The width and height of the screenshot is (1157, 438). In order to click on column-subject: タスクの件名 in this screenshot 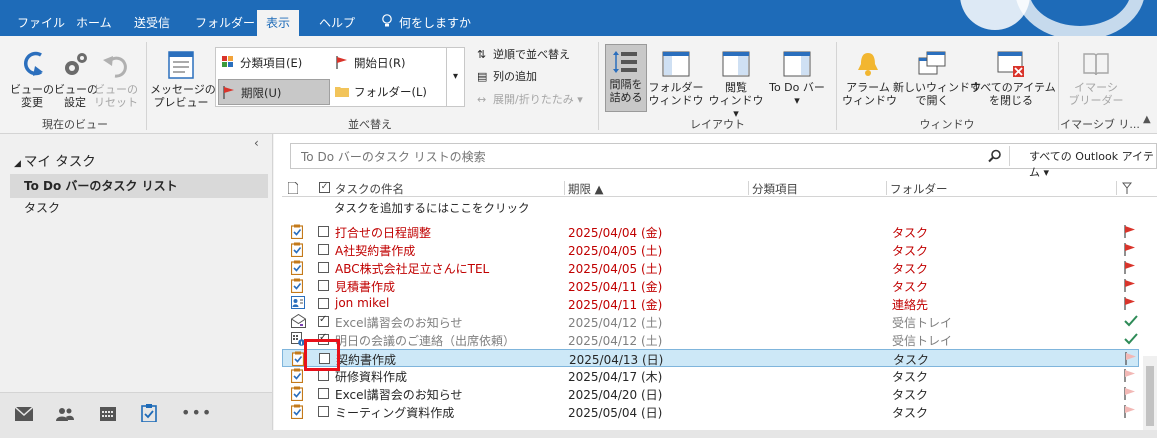, I will do `click(369, 189)`.